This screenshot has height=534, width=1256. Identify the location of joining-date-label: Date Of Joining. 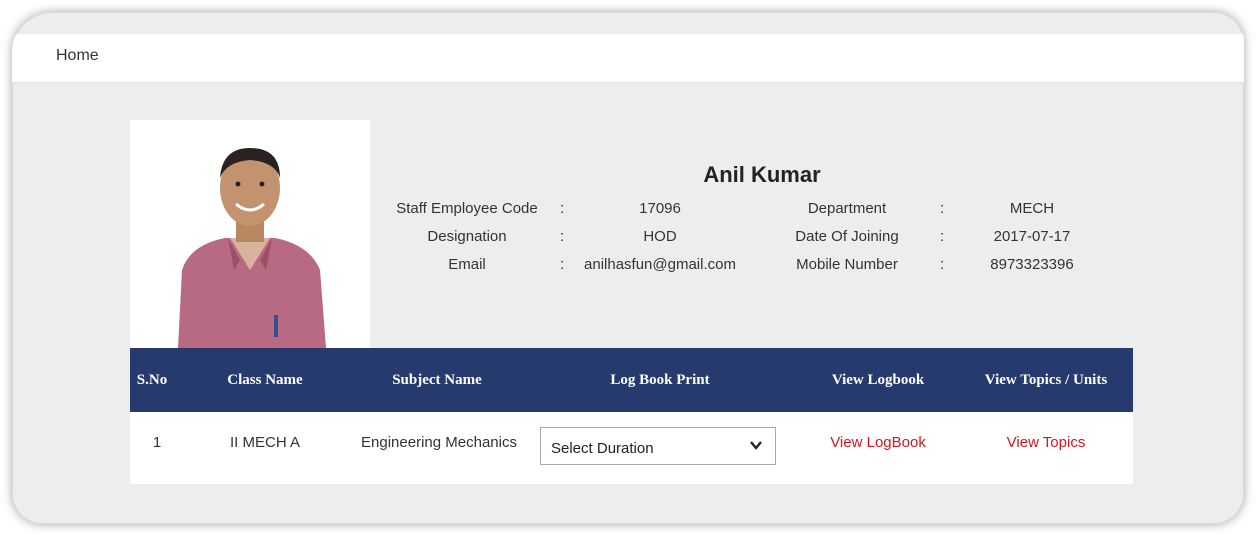
(847, 236).